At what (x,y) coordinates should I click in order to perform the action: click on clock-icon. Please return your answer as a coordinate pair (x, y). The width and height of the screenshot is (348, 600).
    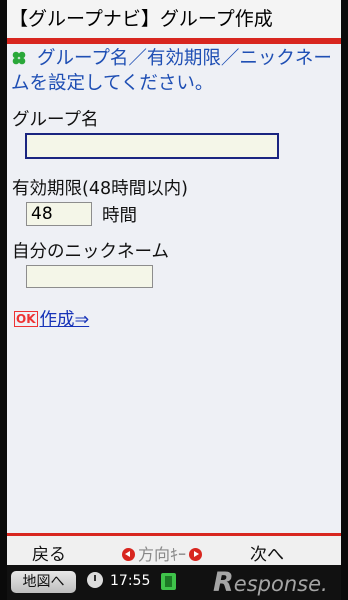
    Looking at the image, I should click on (95, 580).